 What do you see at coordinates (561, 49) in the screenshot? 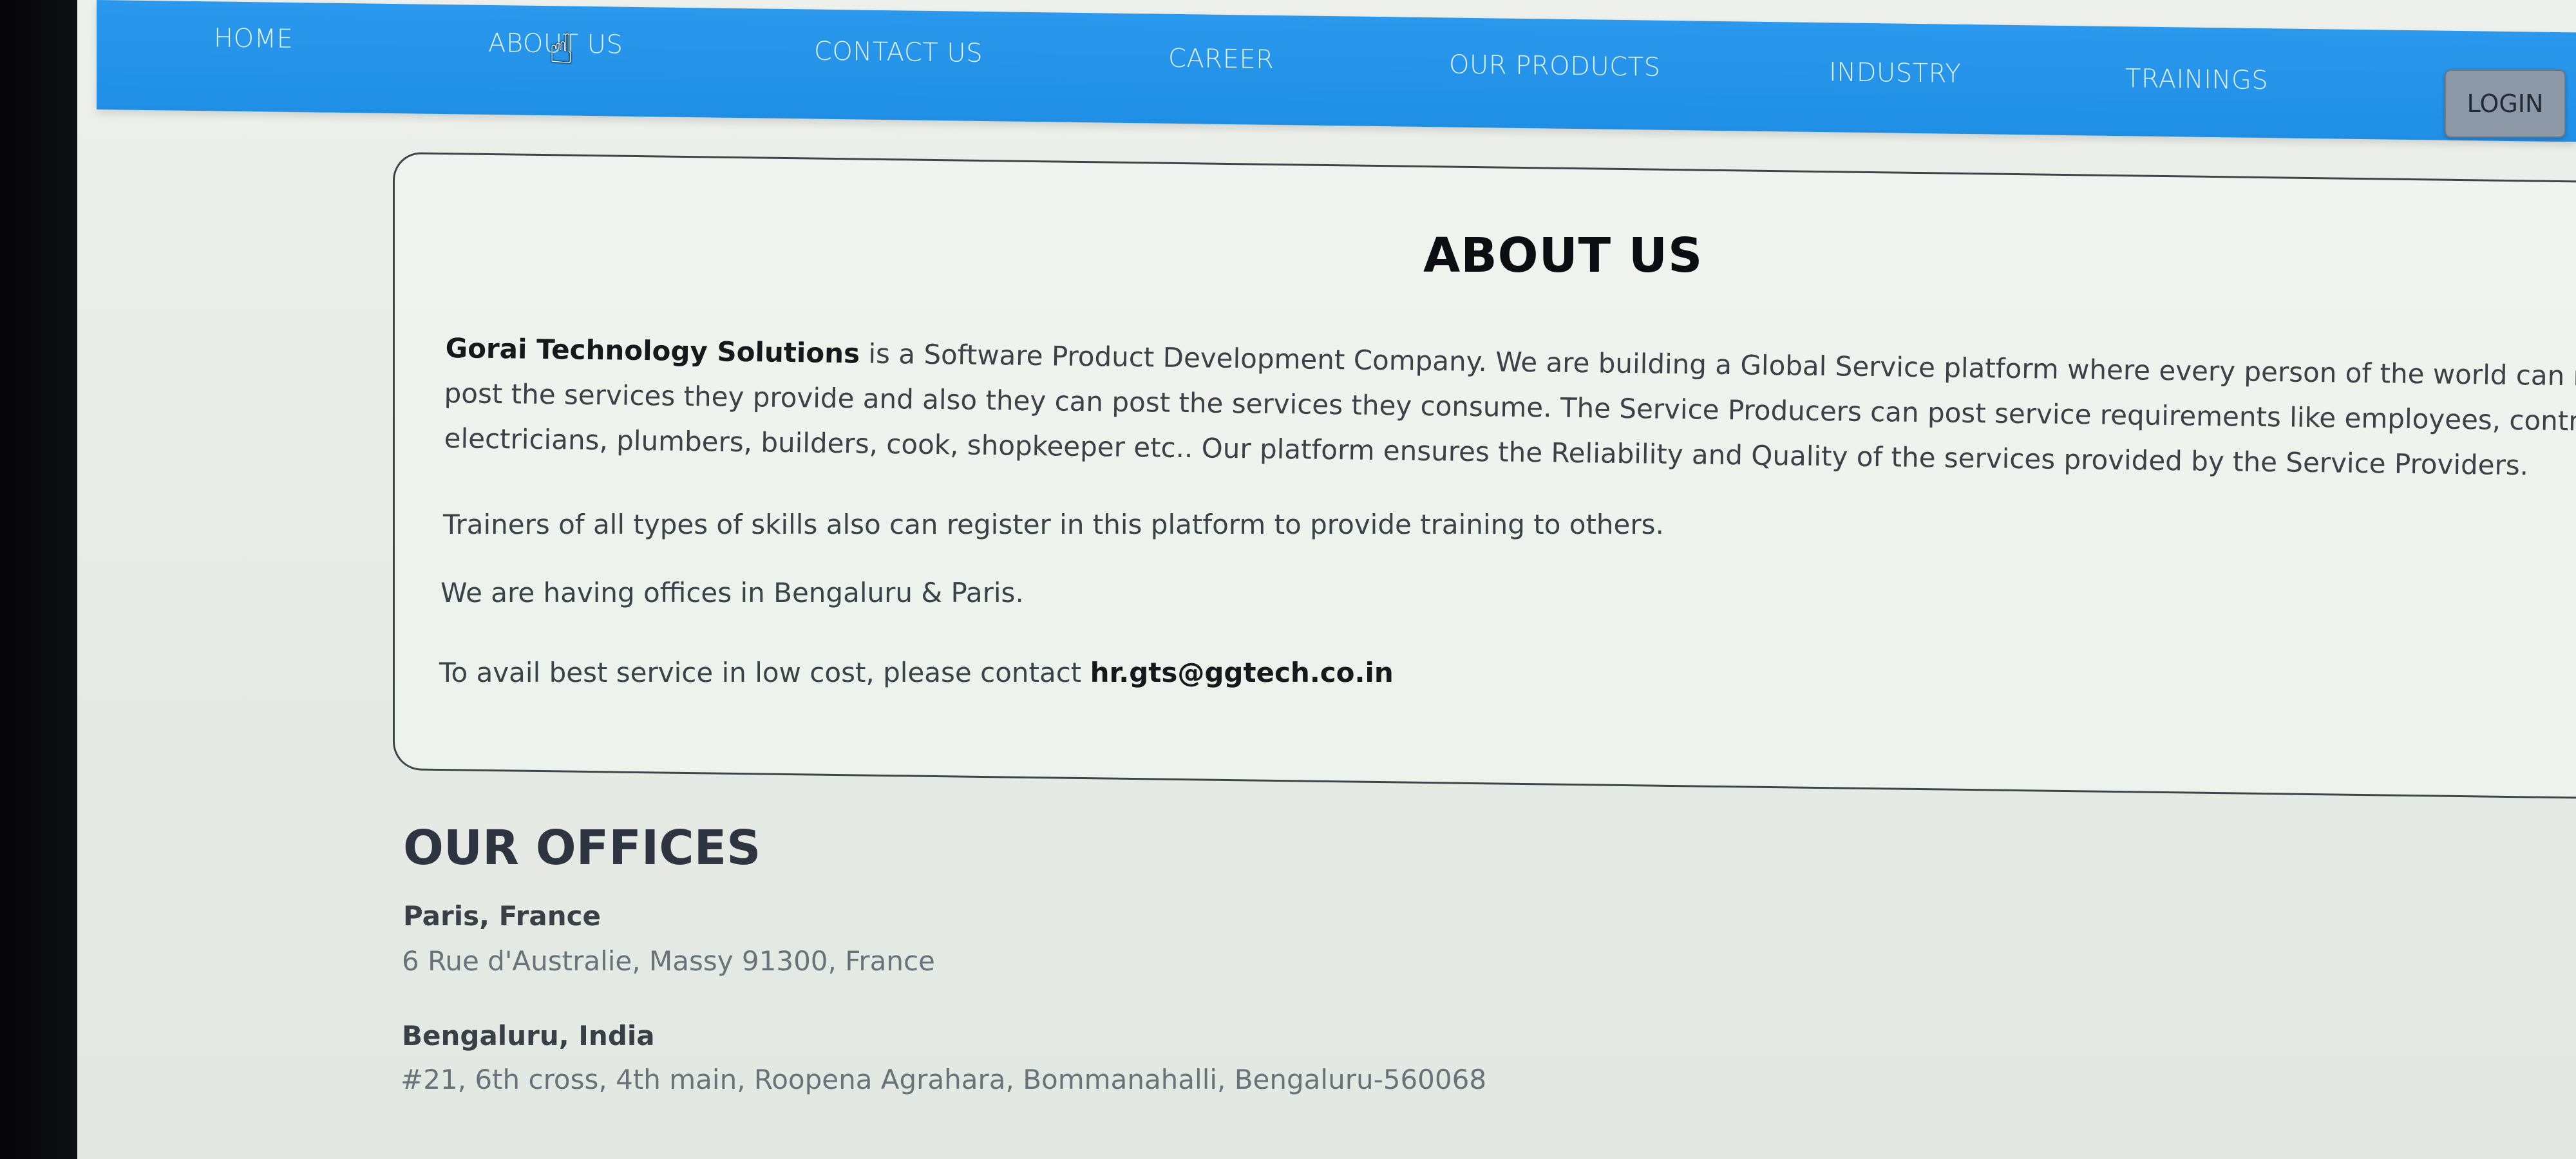
I see `hand-cursor-icon: ☝` at bounding box center [561, 49].